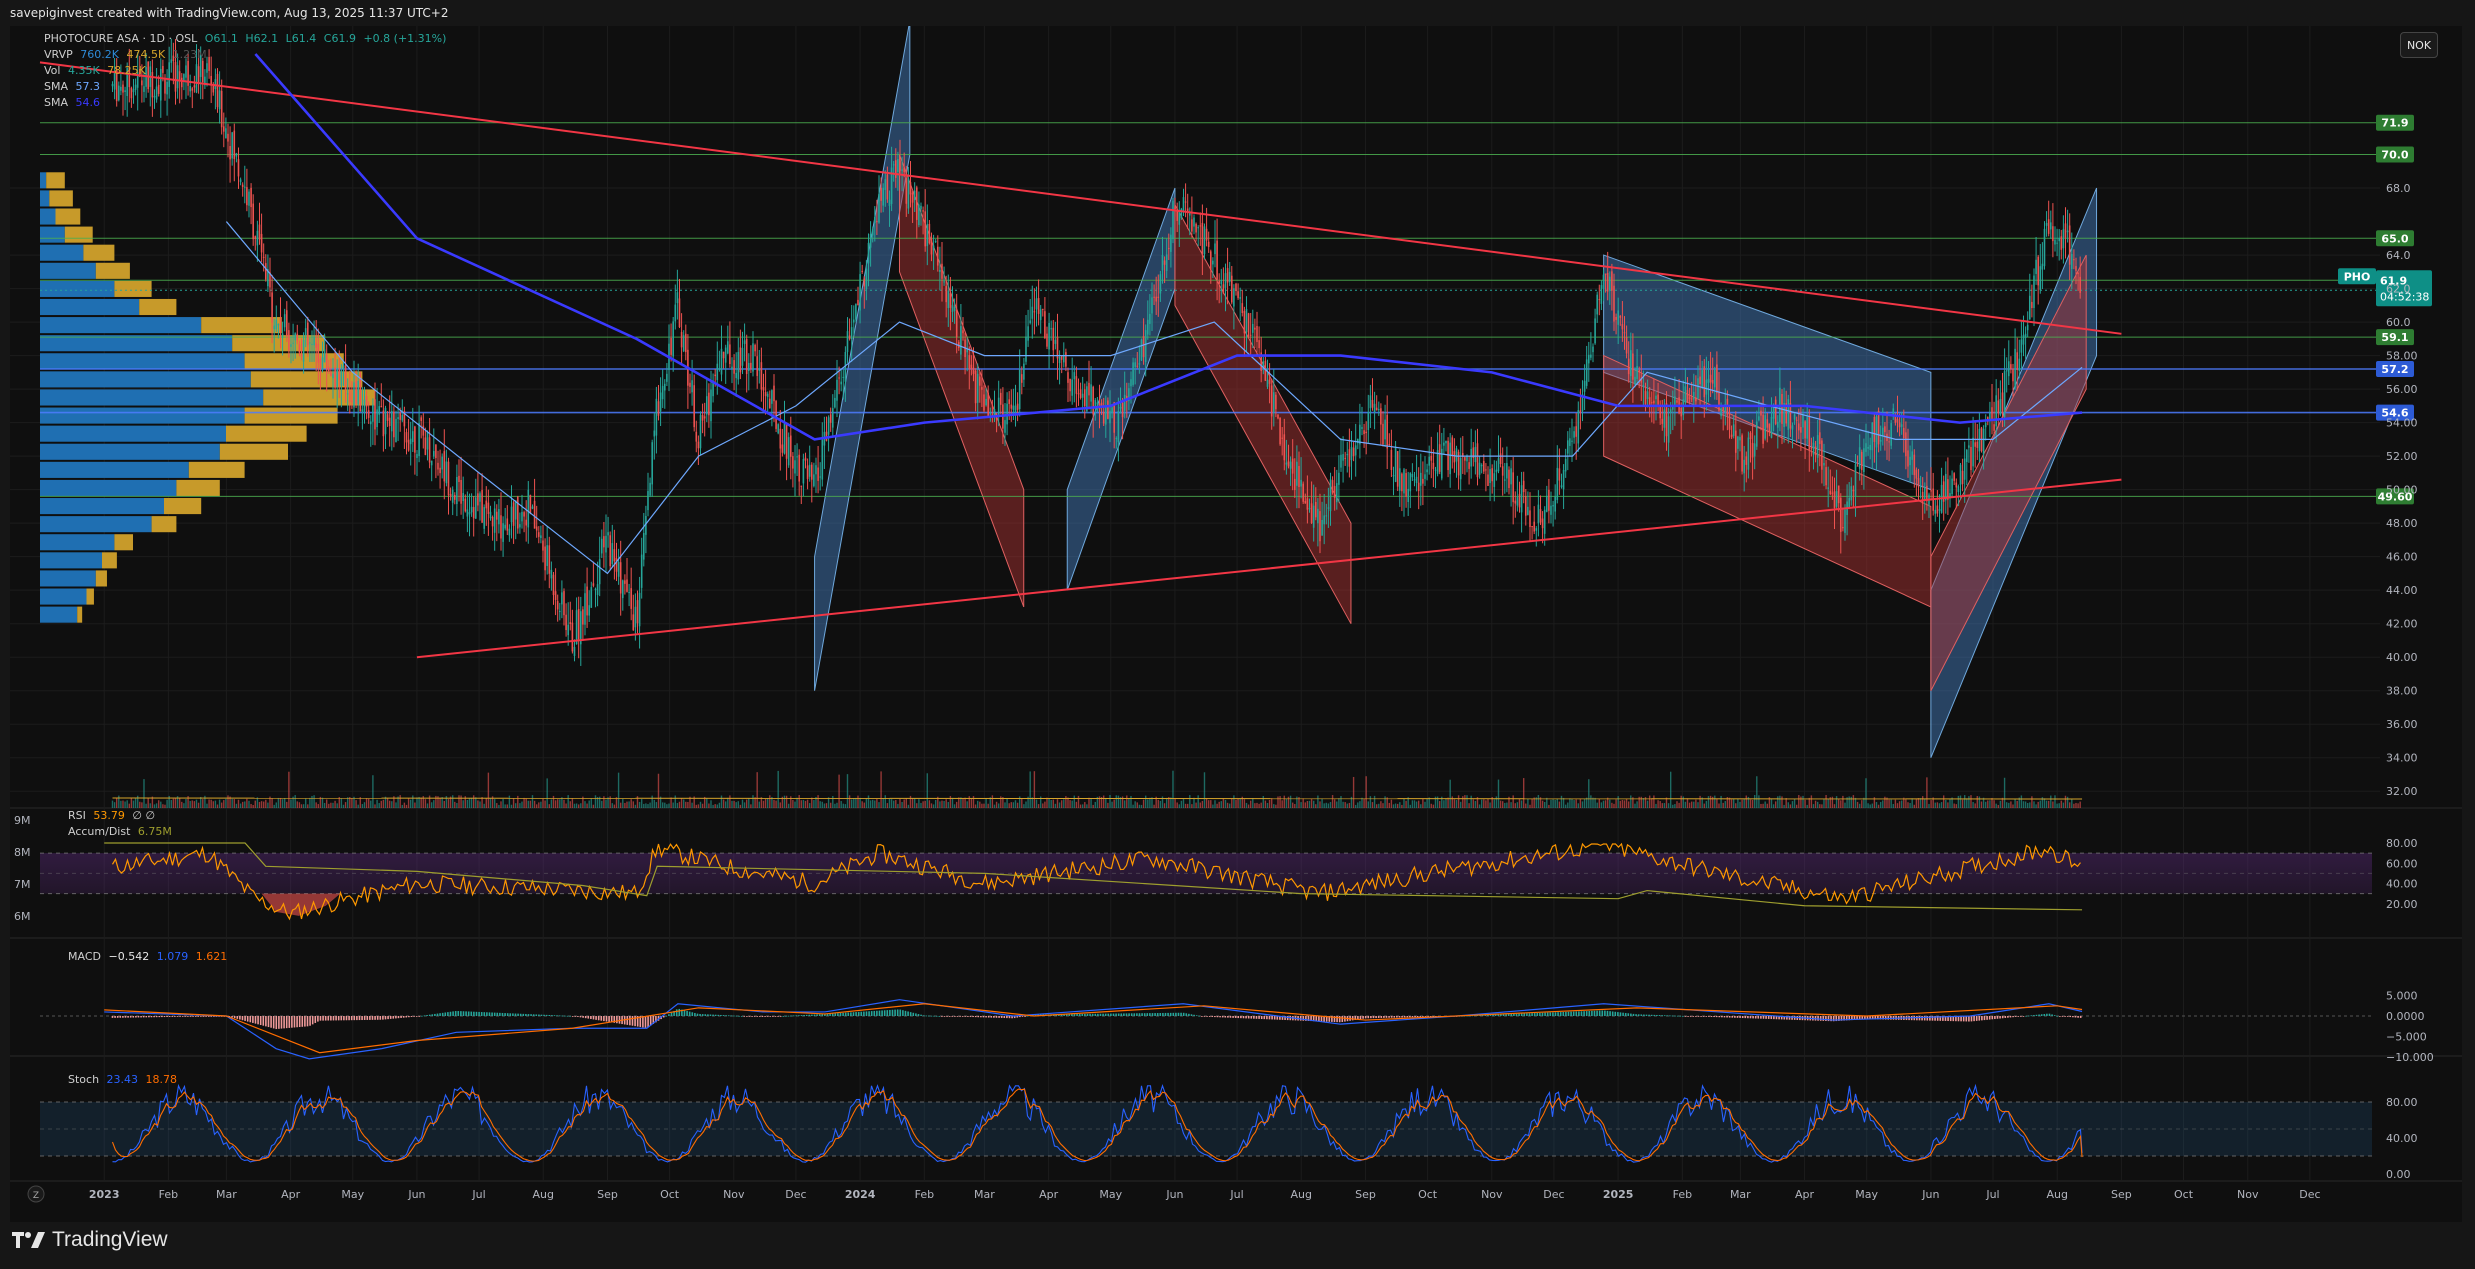 The height and width of the screenshot is (1269, 2475). Describe the element at coordinates (1492, 1194) in the screenshot. I see `x-tick-label: Nov` at that location.